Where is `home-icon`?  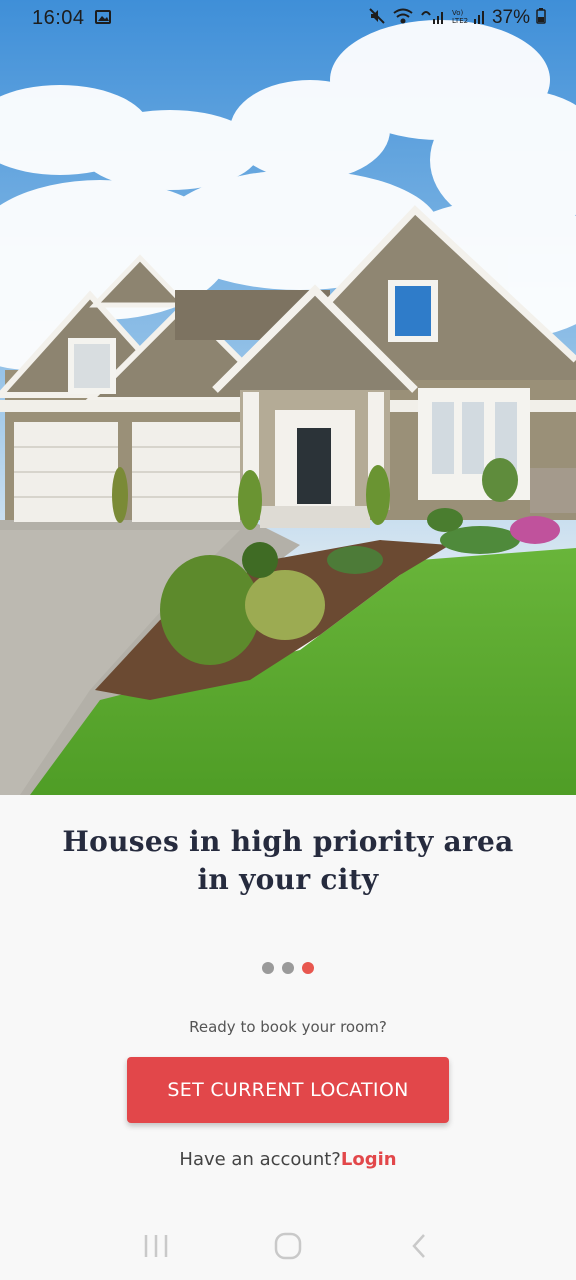
home-icon is located at coordinates (288, 1246).